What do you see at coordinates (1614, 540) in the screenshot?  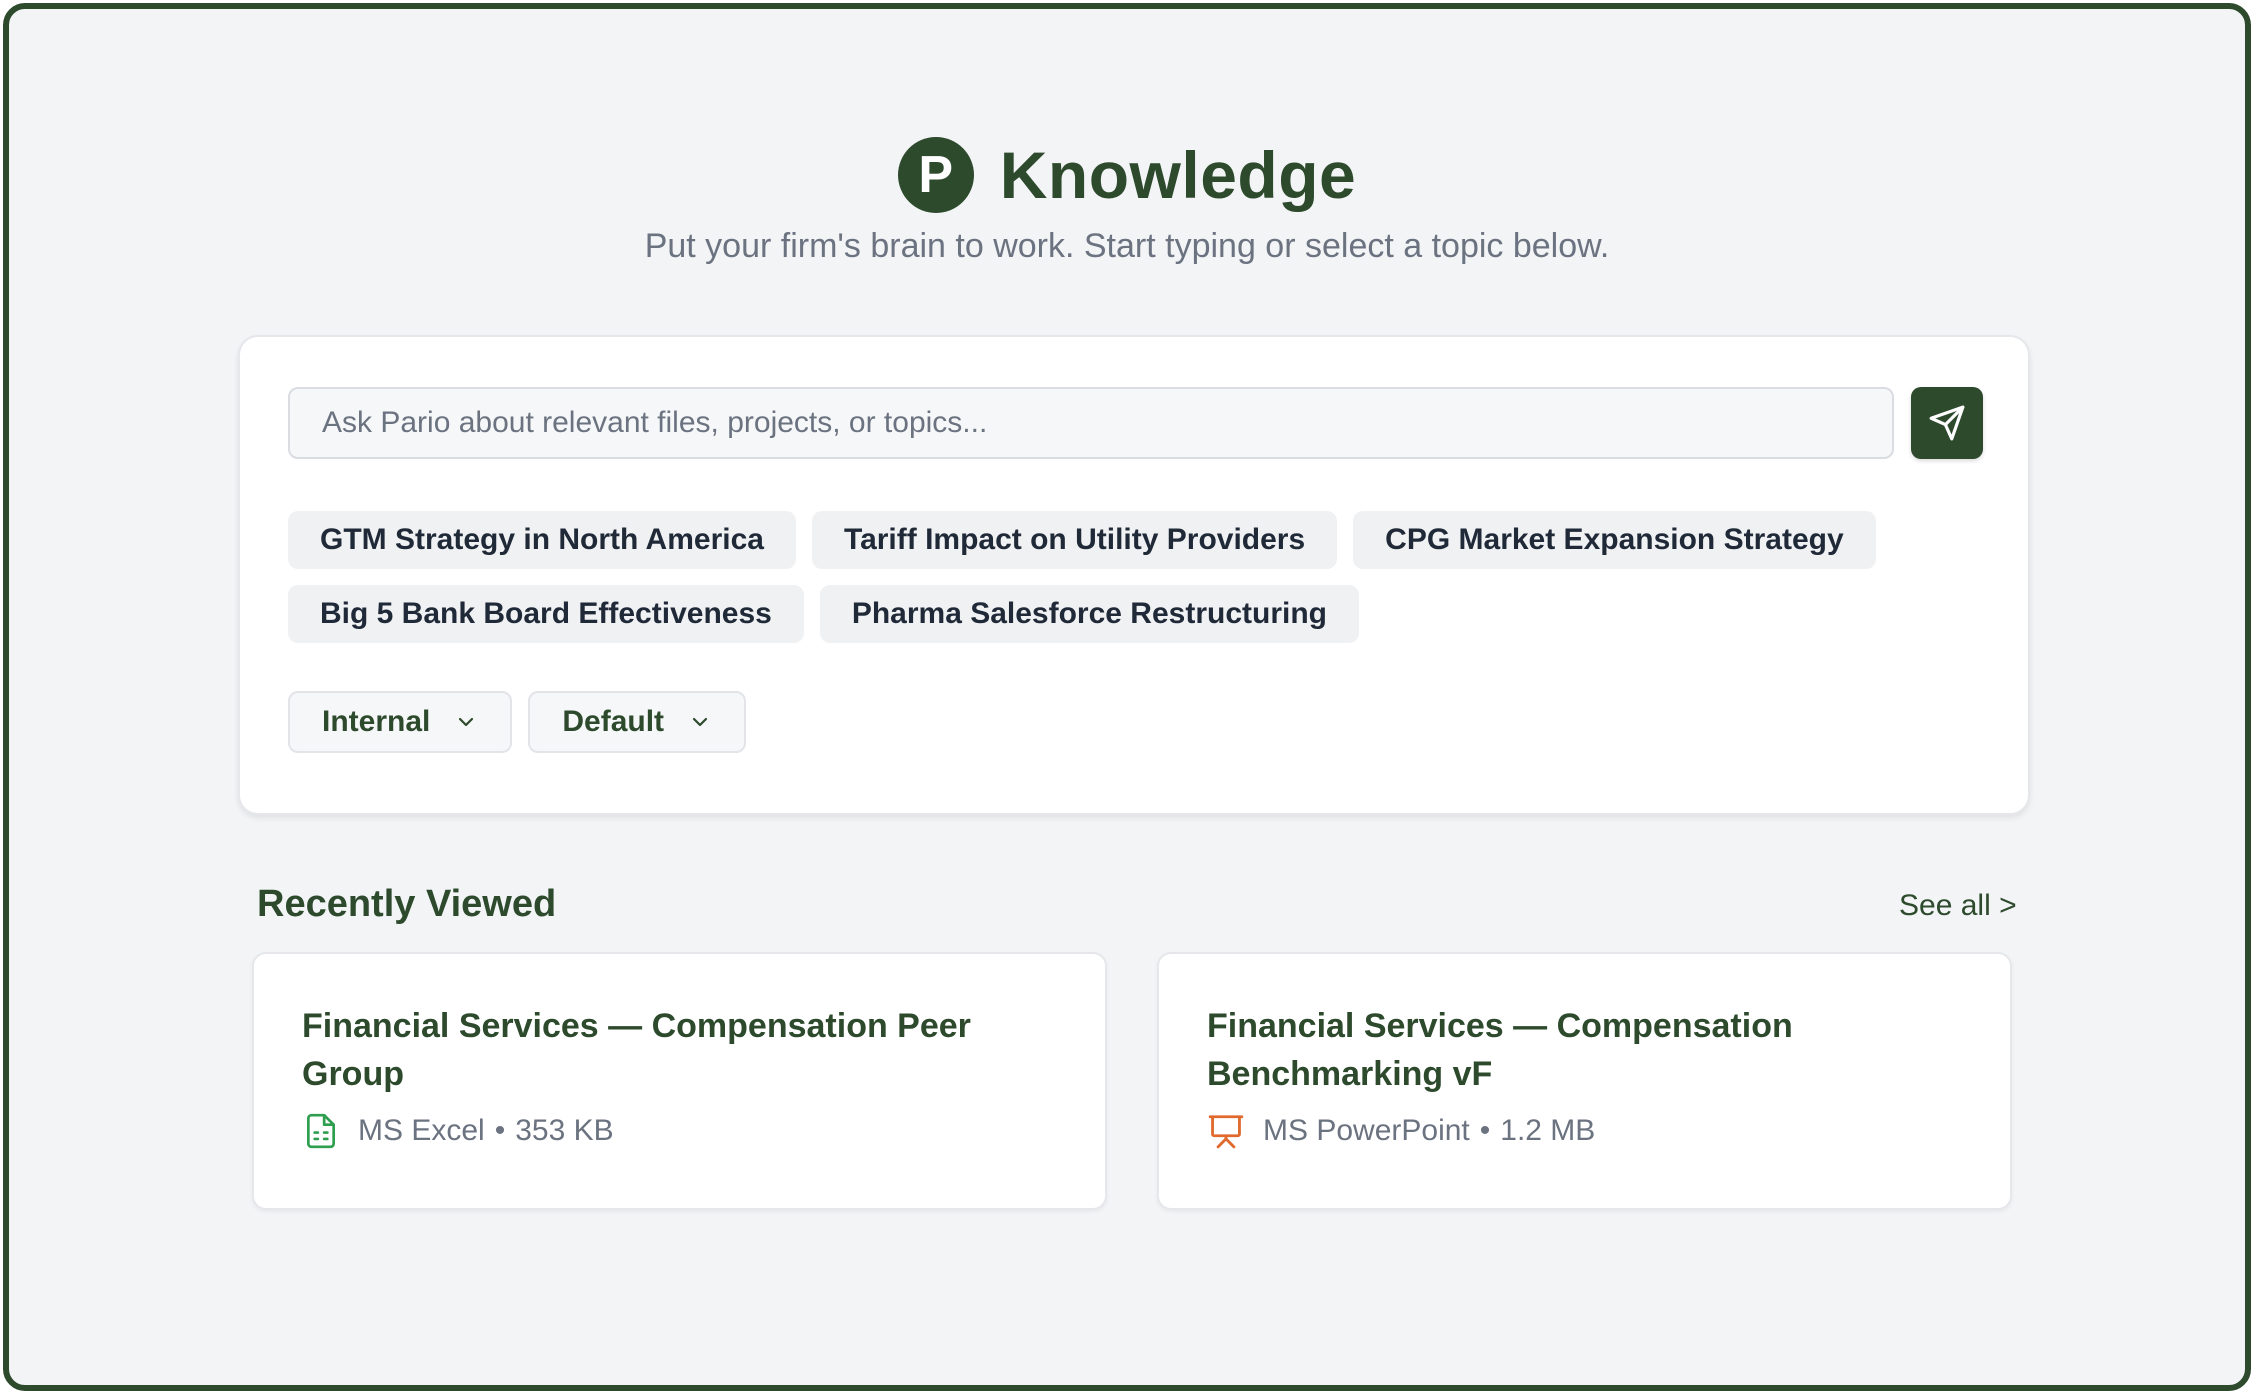 I see `topic-chip: CPG Market Expansion Strategy` at bounding box center [1614, 540].